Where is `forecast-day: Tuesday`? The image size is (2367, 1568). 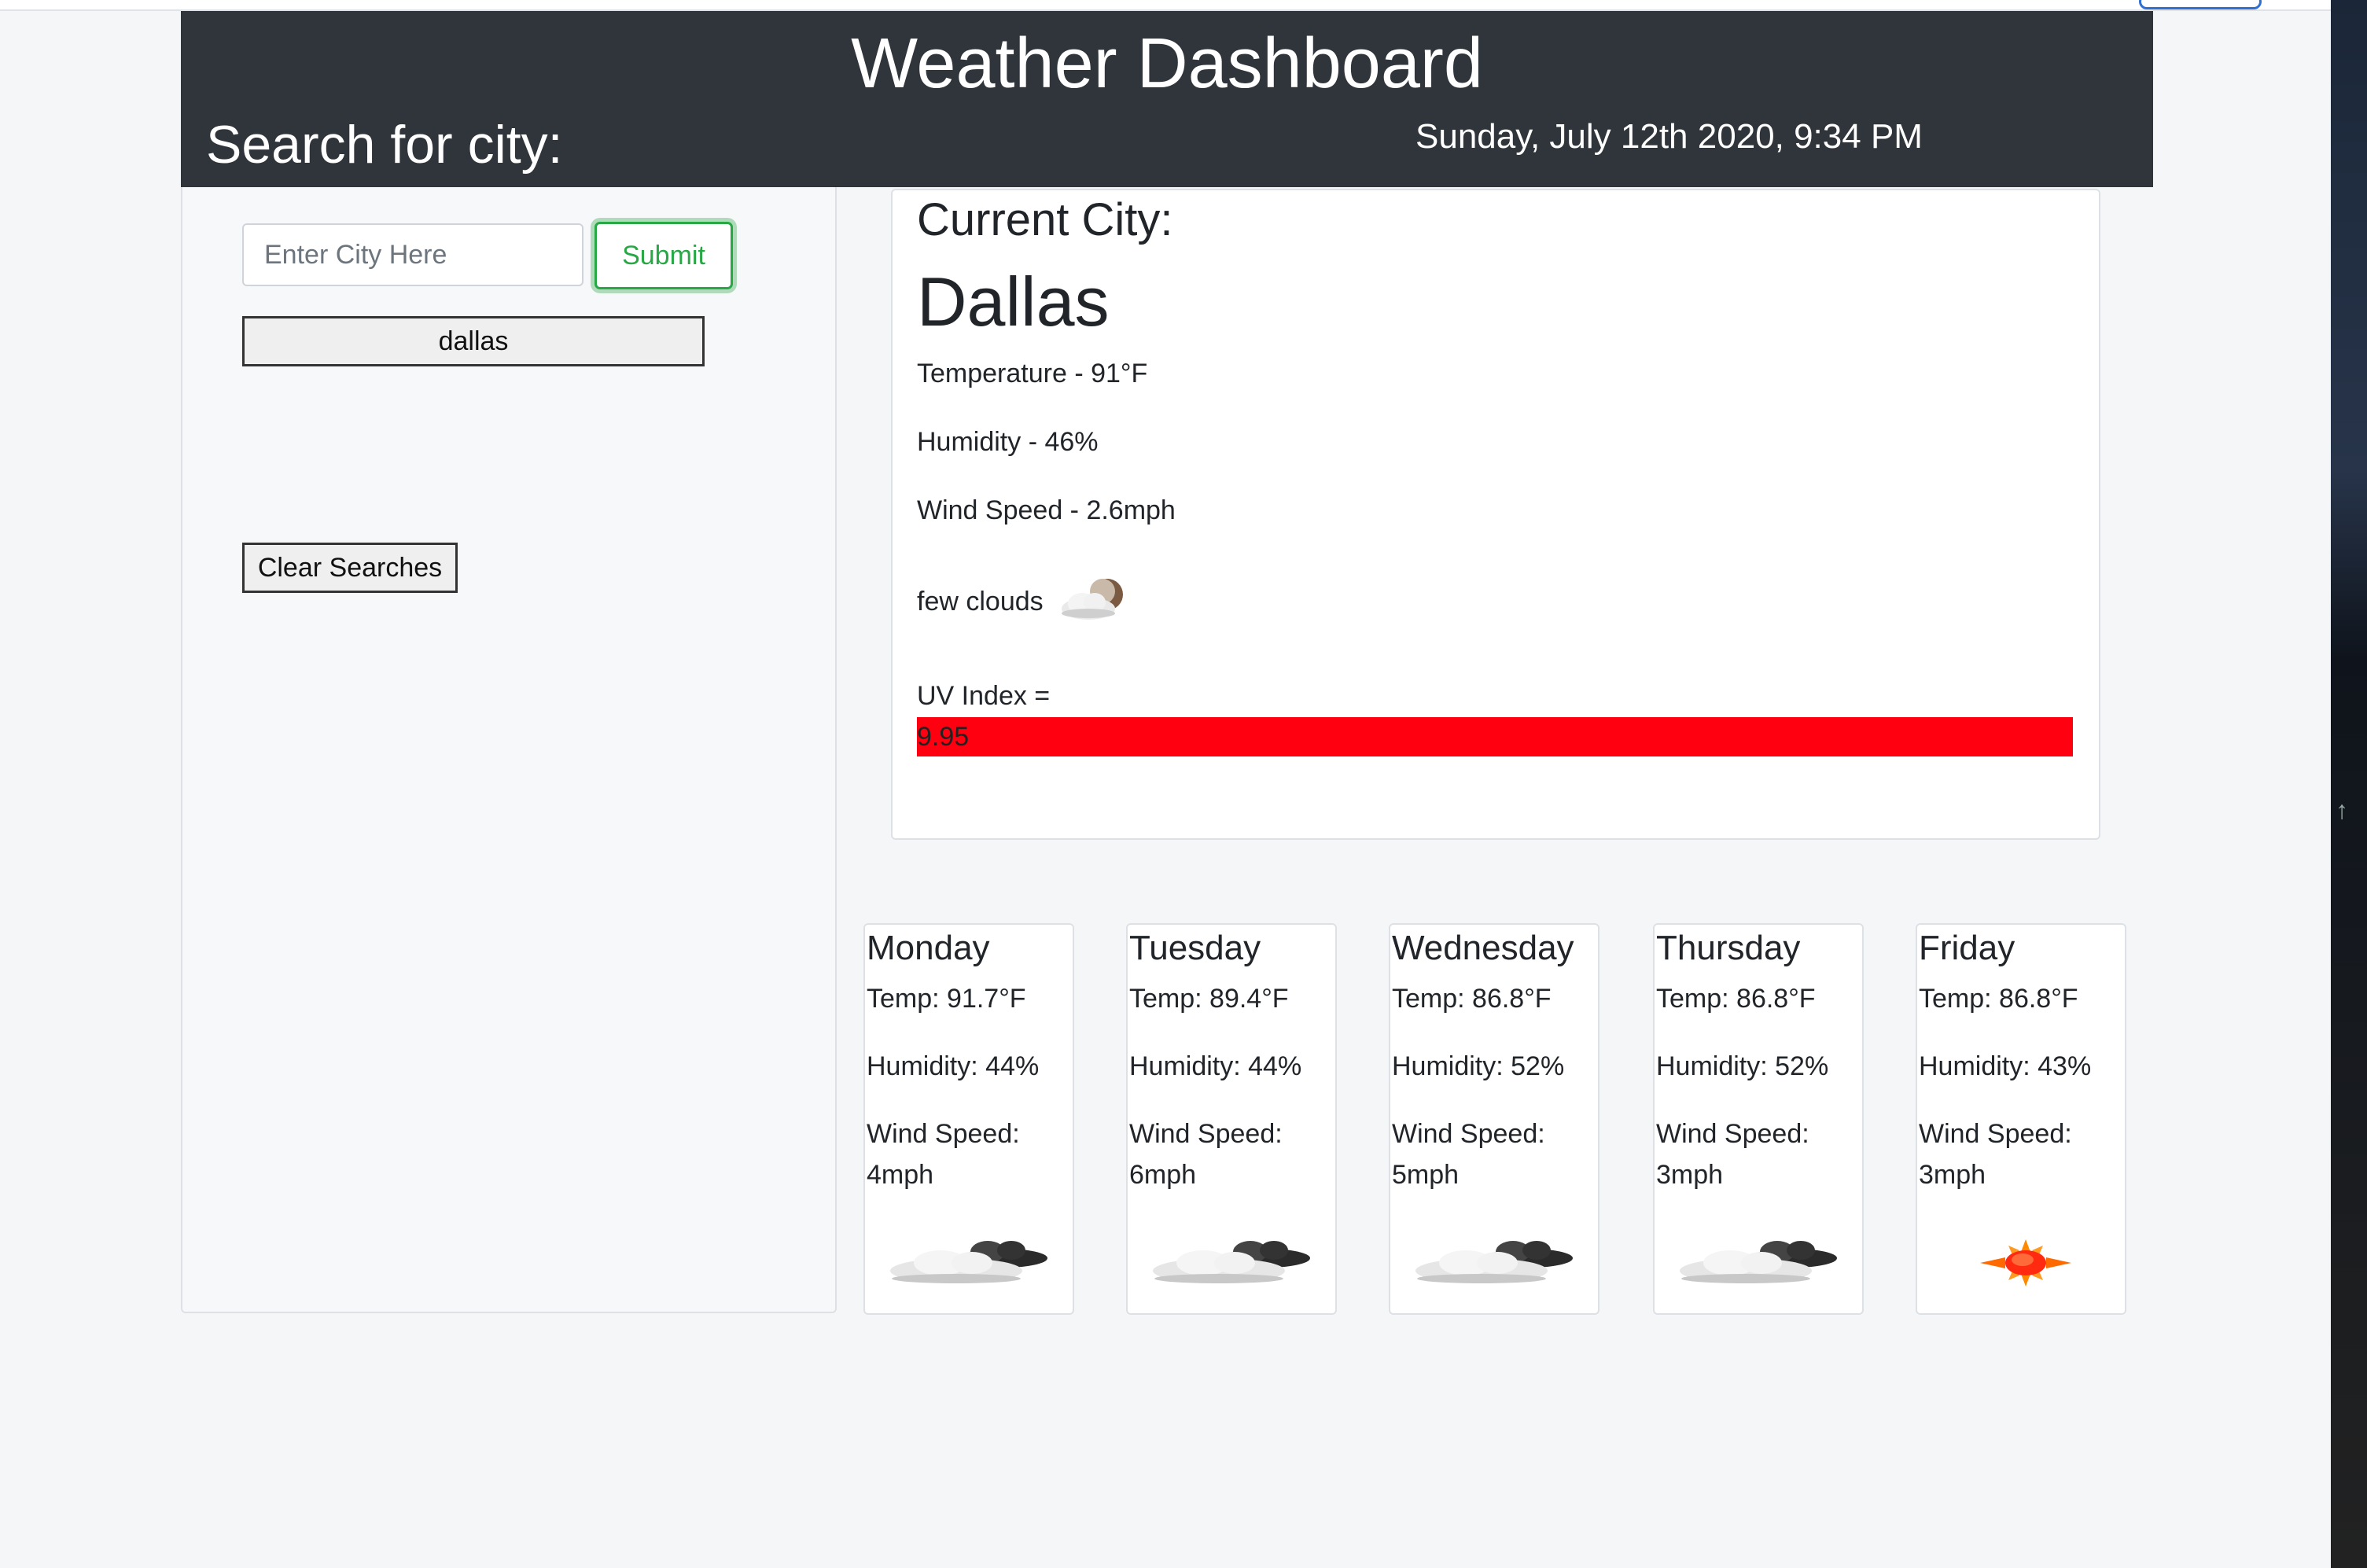
forecast-day: Tuesday is located at coordinates (1195, 948).